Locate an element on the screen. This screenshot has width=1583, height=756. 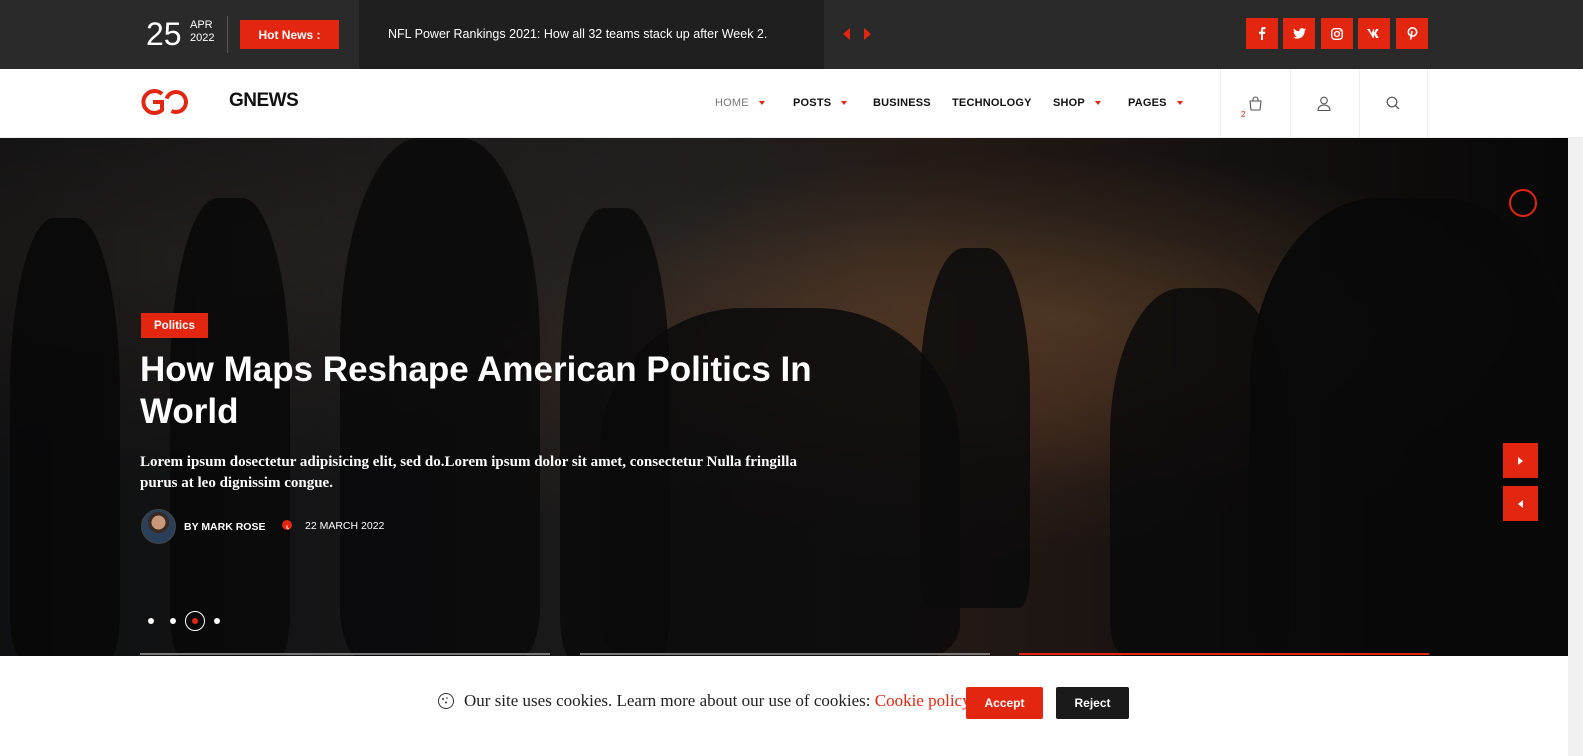
nav-technology: TECHNOLOGY is located at coordinates (992, 103).